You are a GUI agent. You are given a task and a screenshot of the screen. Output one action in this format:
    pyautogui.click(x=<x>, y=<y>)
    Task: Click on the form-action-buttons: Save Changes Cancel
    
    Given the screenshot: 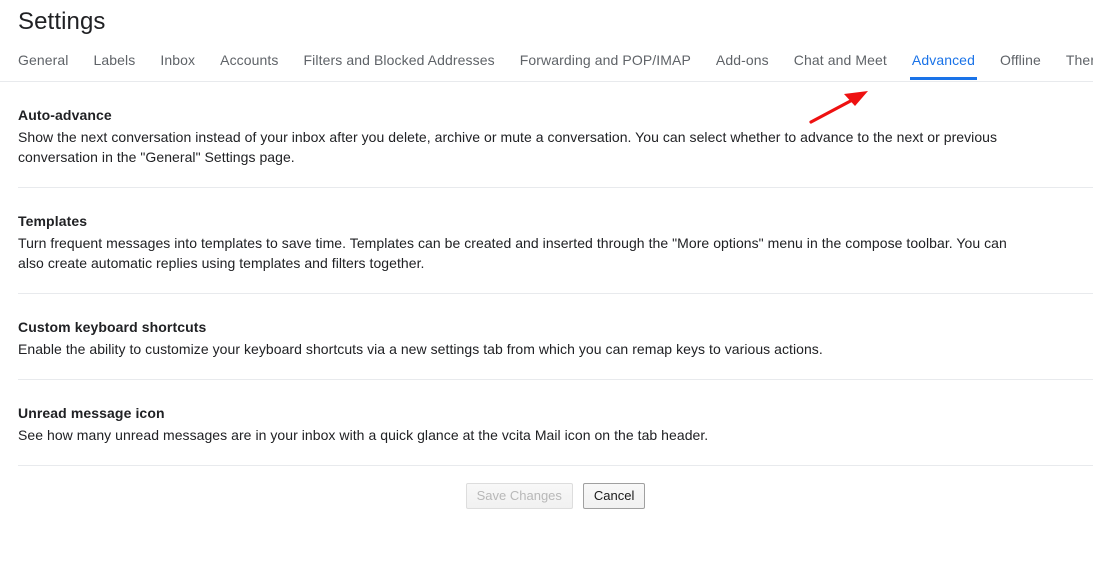 What is the action you would take?
    pyautogui.click(x=546, y=496)
    